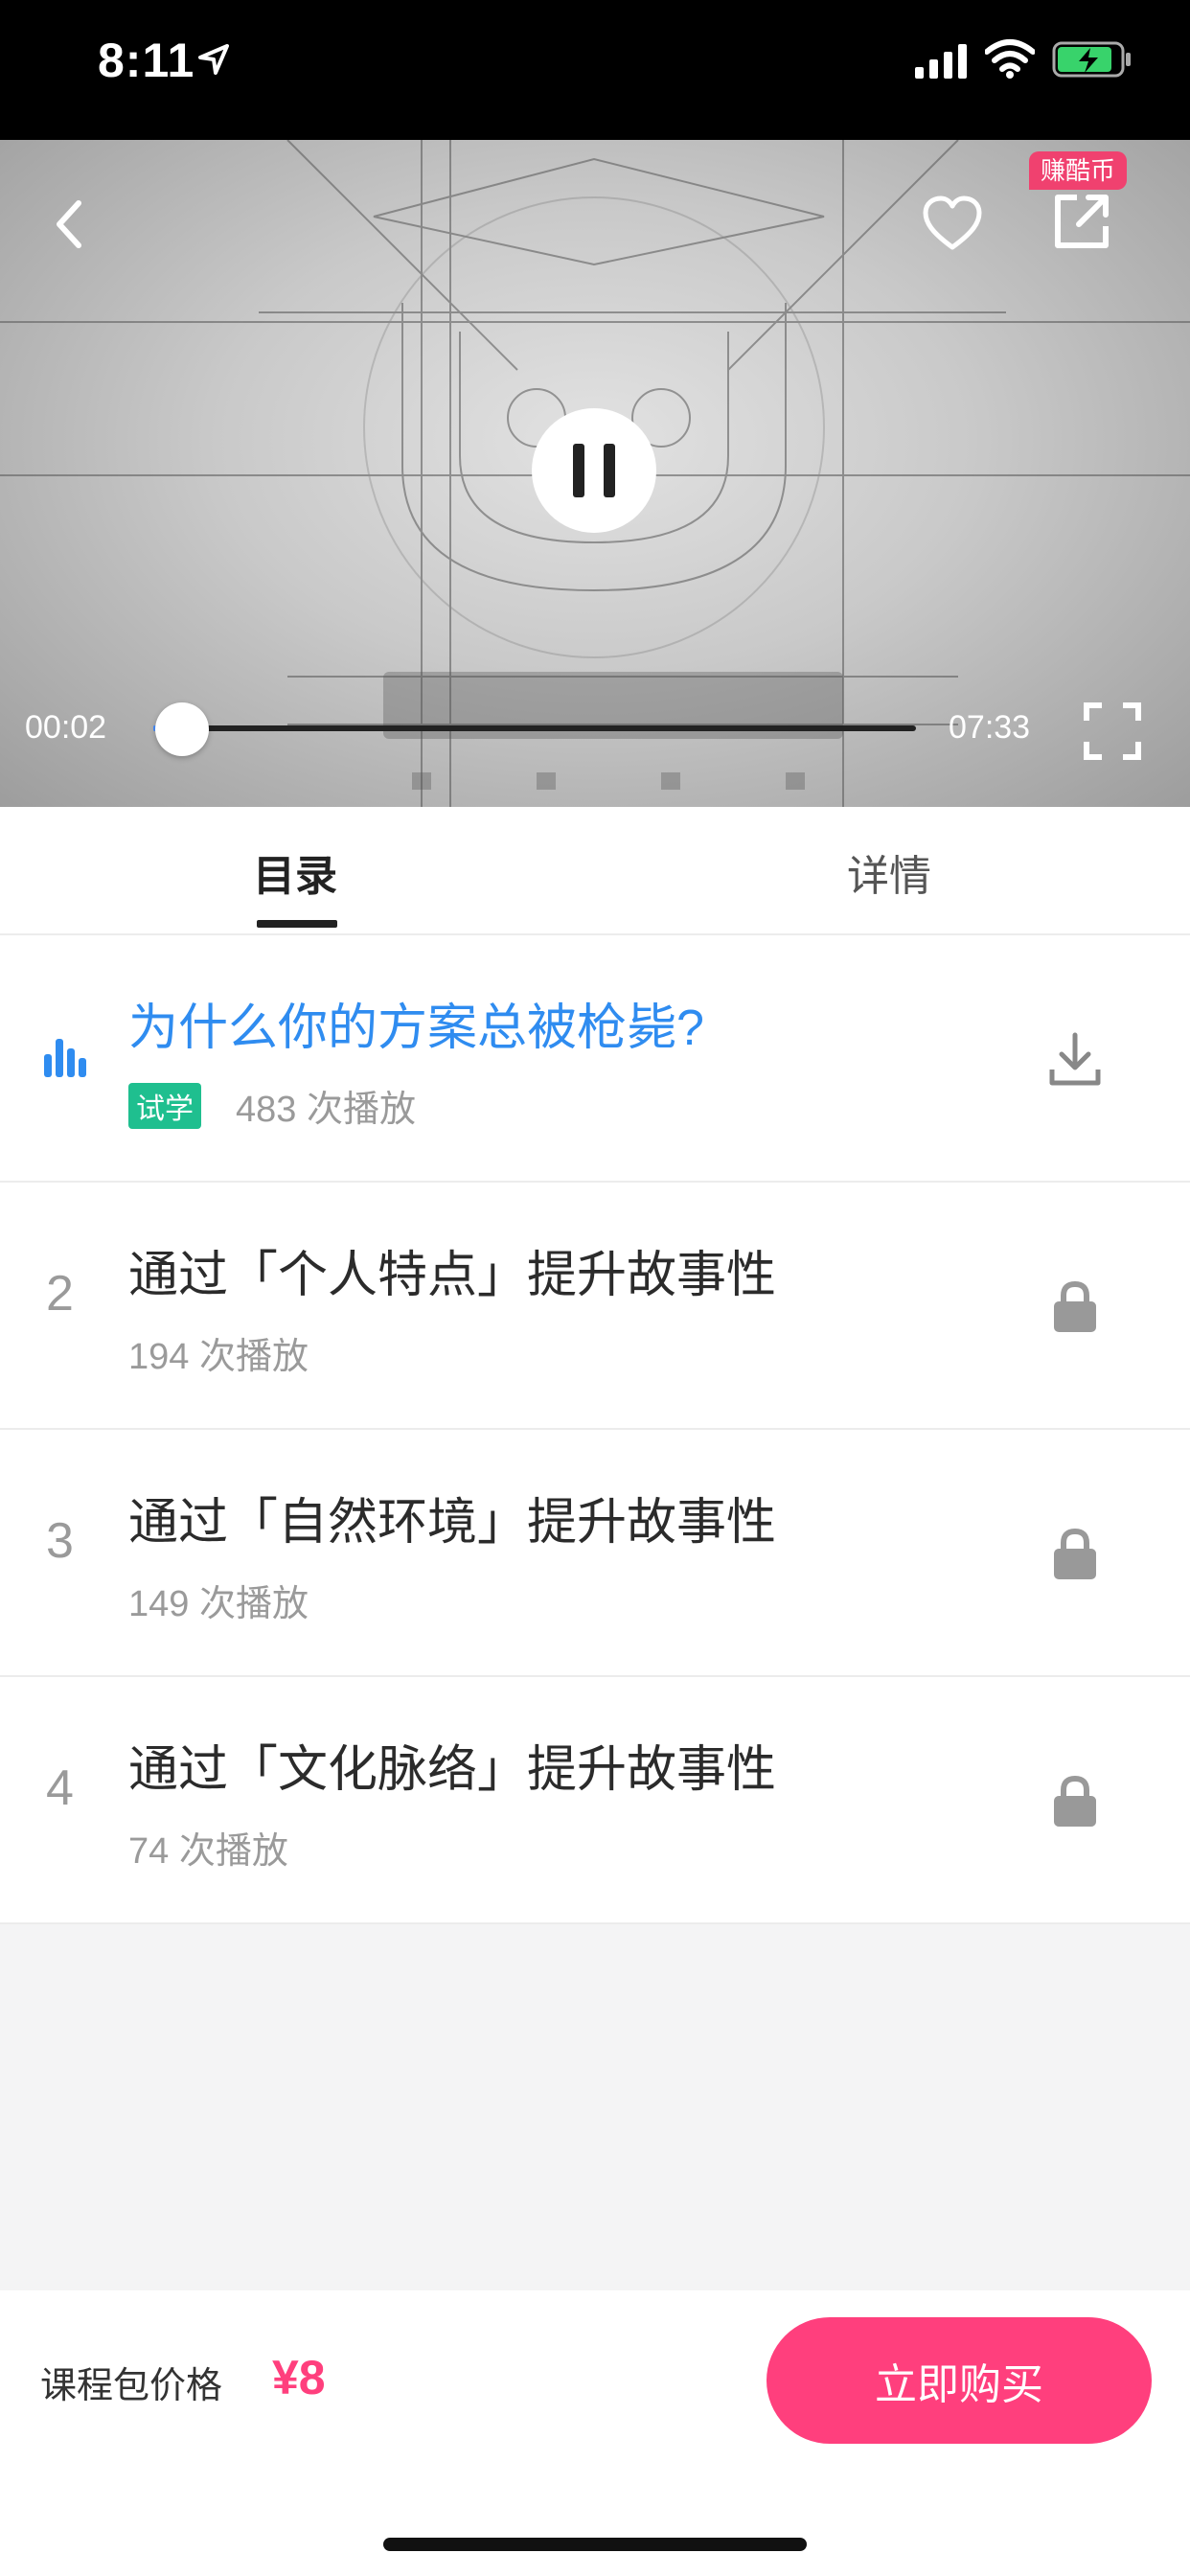 This screenshot has height=2576, width=1190. Describe the element at coordinates (595, 1306) in the screenshot. I see `lesson-item: 2 通过「个人特点」提升故事性 194 次播放` at that location.